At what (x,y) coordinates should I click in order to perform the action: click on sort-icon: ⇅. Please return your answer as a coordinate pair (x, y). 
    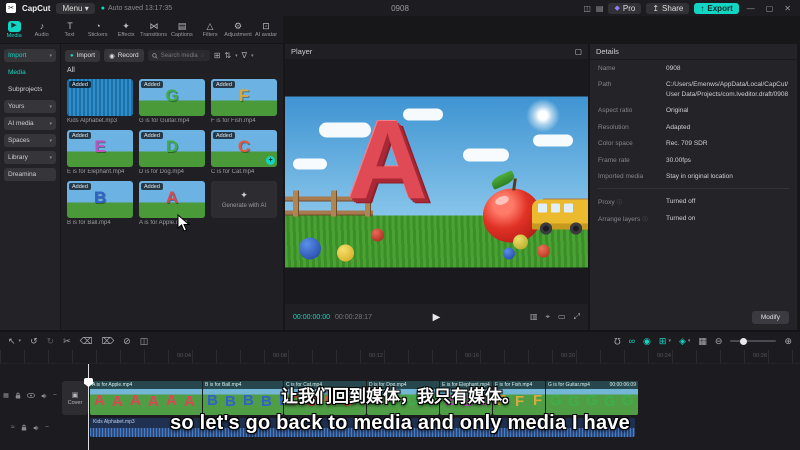
    Looking at the image, I should click on (227, 55).